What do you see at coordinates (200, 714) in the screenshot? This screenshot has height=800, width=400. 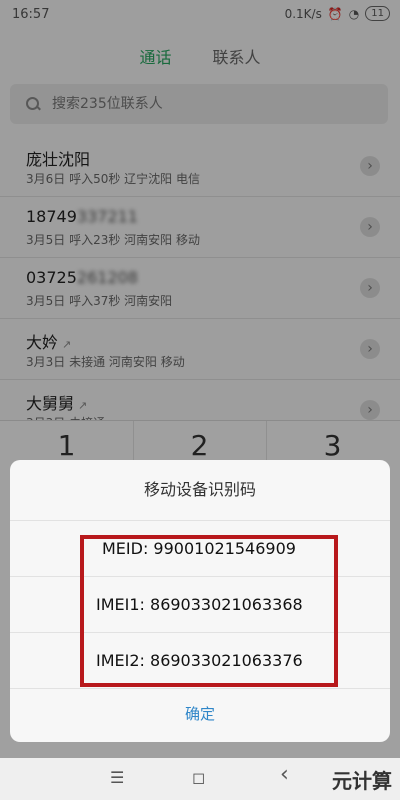 I see `confirm-button: 确定` at bounding box center [200, 714].